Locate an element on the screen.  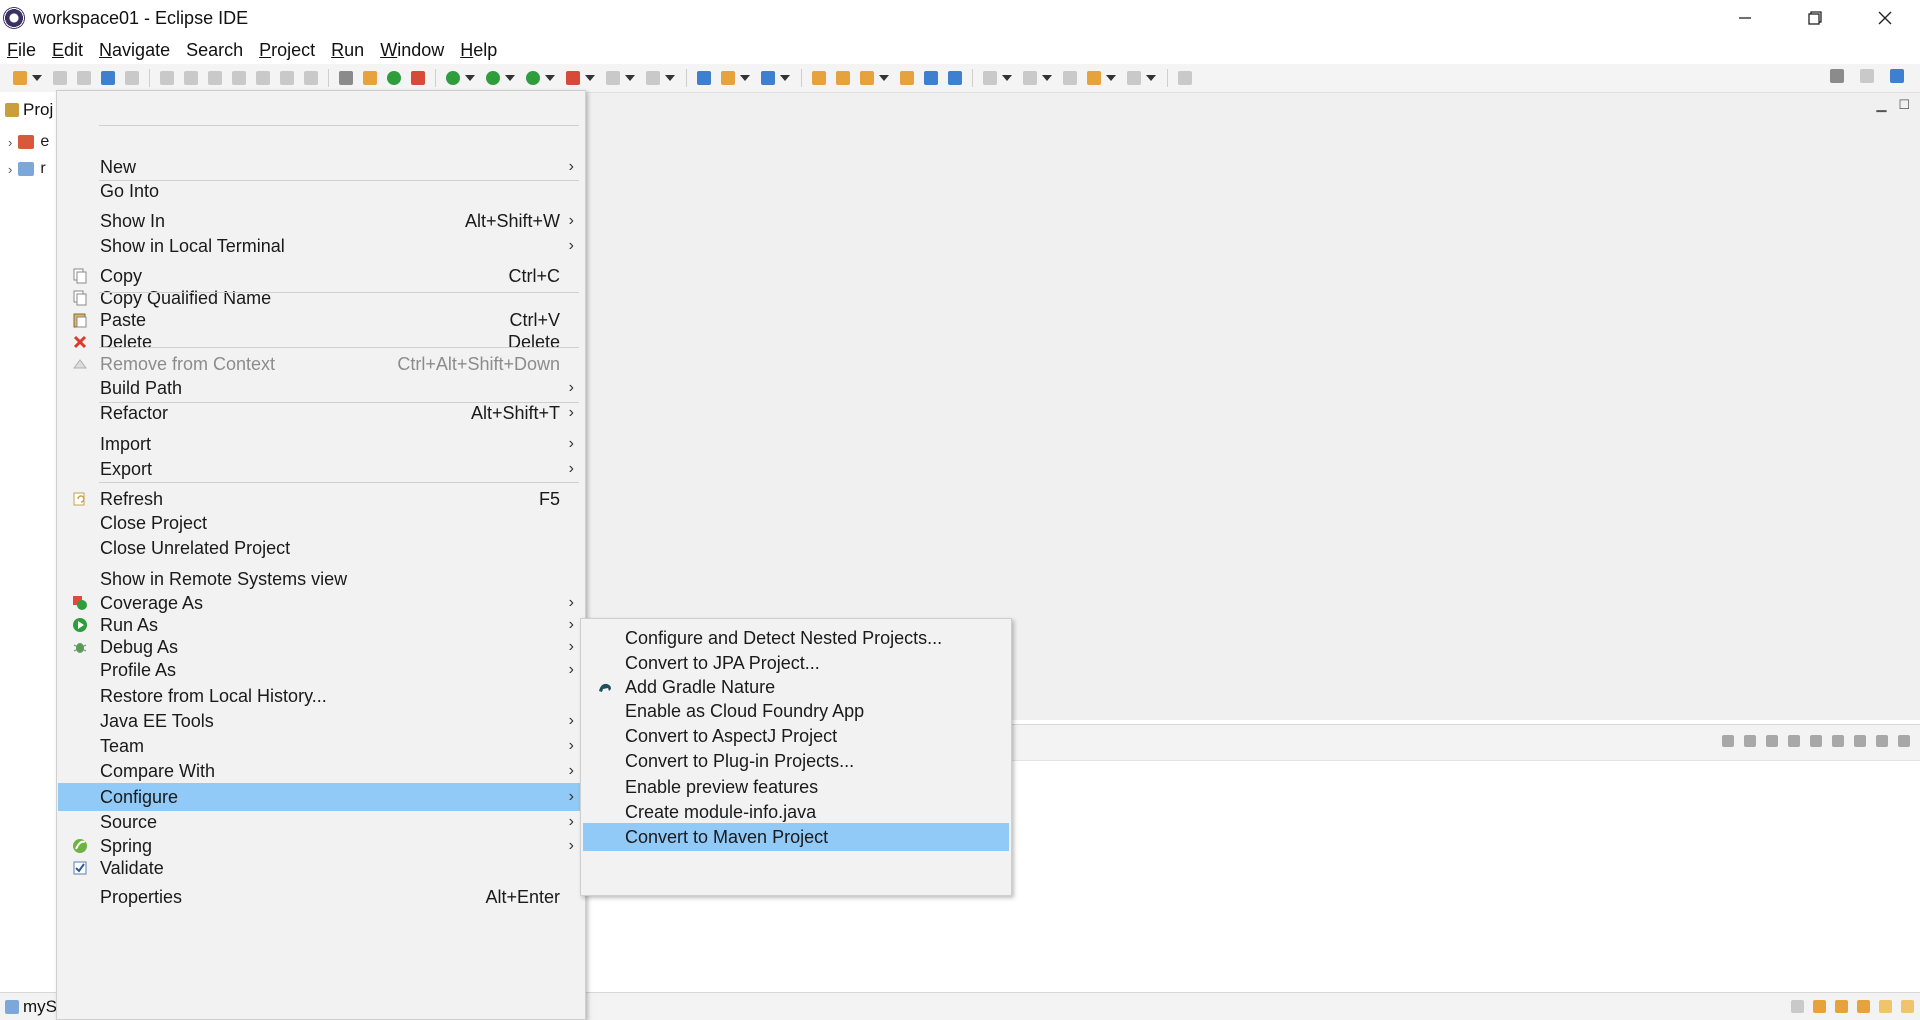
menu-item-properties: Properties Alt+Enter is located at coordinates (321, 897).